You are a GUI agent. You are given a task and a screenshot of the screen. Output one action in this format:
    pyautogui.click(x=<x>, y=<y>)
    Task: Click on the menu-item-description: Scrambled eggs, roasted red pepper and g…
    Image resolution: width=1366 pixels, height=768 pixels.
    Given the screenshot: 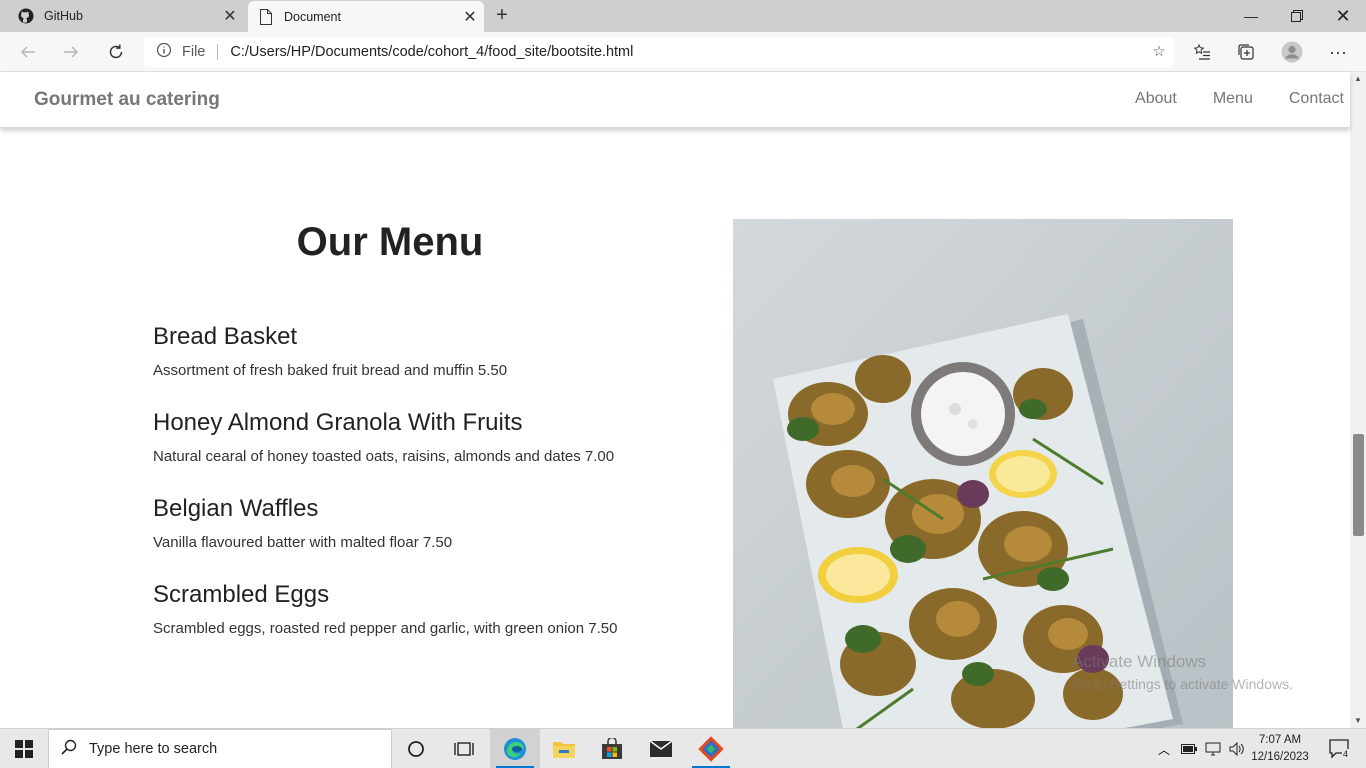 What is the action you would take?
    pyautogui.click(x=385, y=628)
    